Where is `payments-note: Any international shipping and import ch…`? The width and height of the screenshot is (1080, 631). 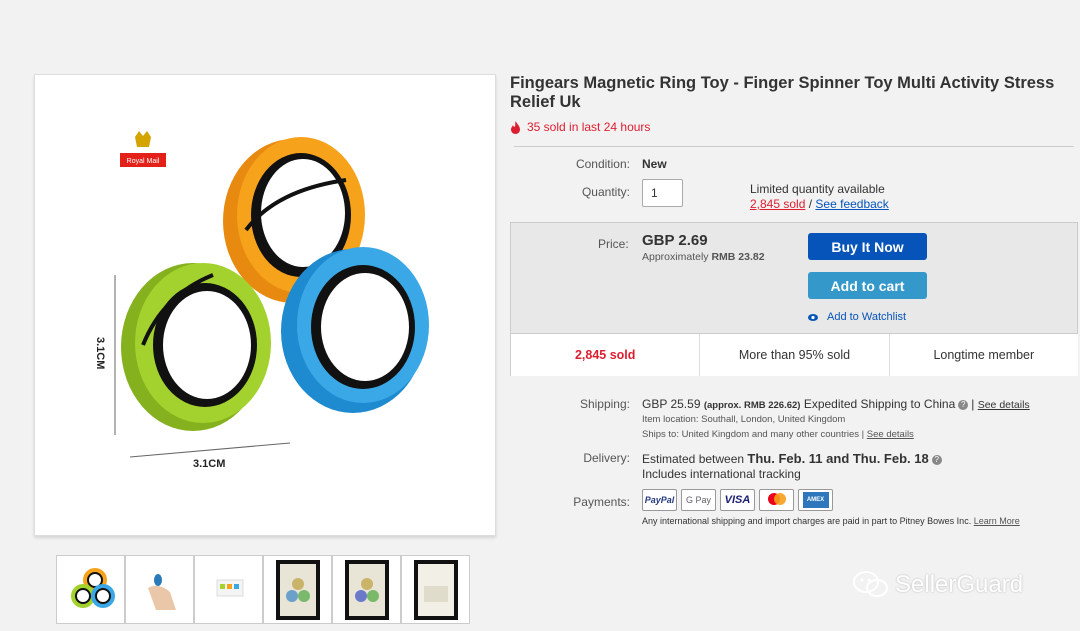 payments-note: Any international shipping and import ch… is located at coordinates (831, 521).